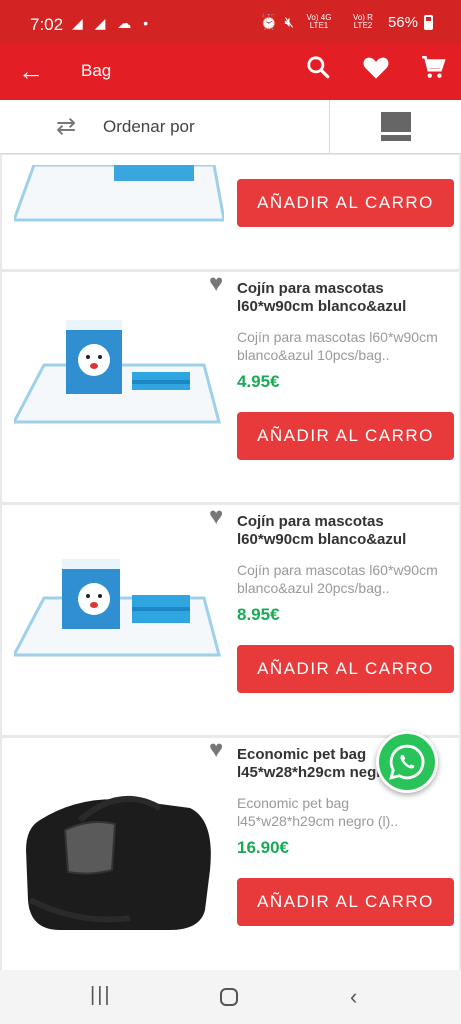 The width and height of the screenshot is (461, 1024). I want to click on sort-label: Ordenar por, so click(149, 126).